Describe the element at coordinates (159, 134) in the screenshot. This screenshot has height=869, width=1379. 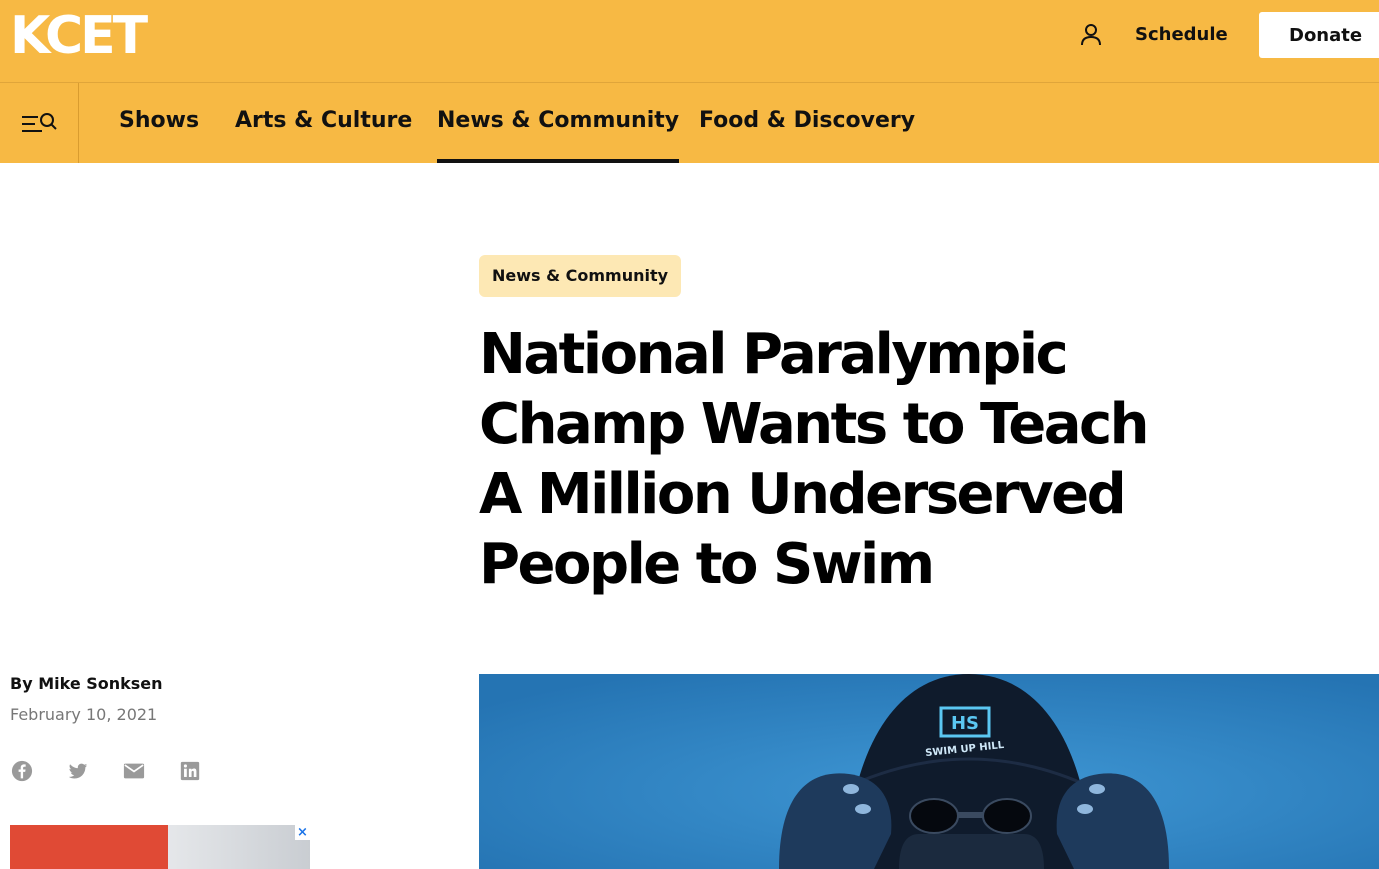
I see `nav-shows: Shows` at that location.